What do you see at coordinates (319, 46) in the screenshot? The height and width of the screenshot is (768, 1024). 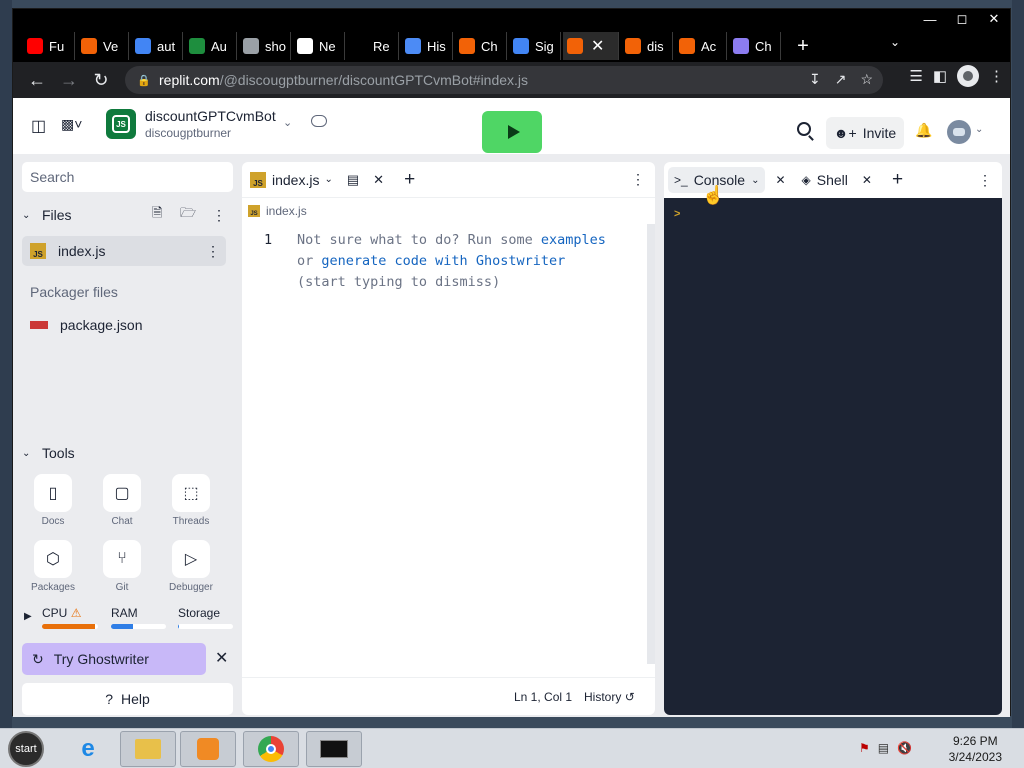 I see `browser-tab: Ne` at bounding box center [319, 46].